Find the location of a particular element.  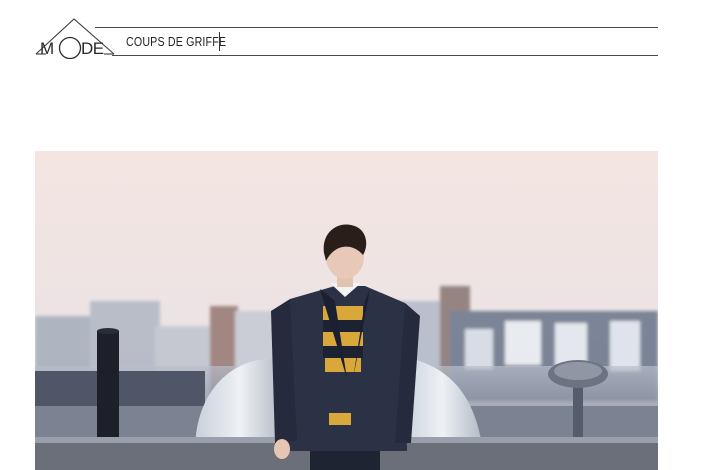

svg-text: DE is located at coordinates (92, 48).